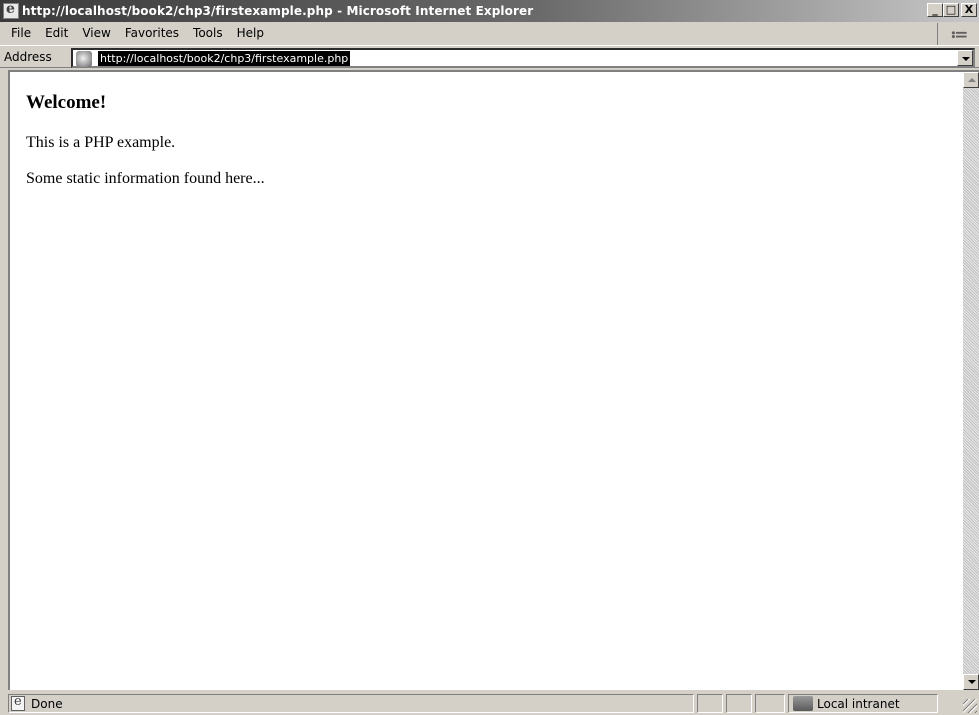 This screenshot has width=979, height=715. I want to click on minimize-button: _, so click(935, 10).